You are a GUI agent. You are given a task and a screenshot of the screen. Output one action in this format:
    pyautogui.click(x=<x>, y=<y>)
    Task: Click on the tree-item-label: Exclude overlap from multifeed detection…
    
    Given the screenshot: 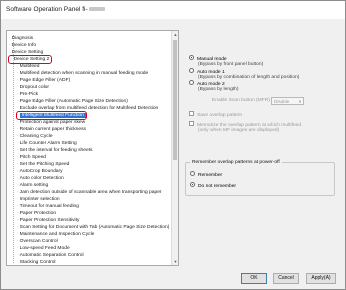 What is the action you would take?
    pyautogui.click(x=89, y=108)
    